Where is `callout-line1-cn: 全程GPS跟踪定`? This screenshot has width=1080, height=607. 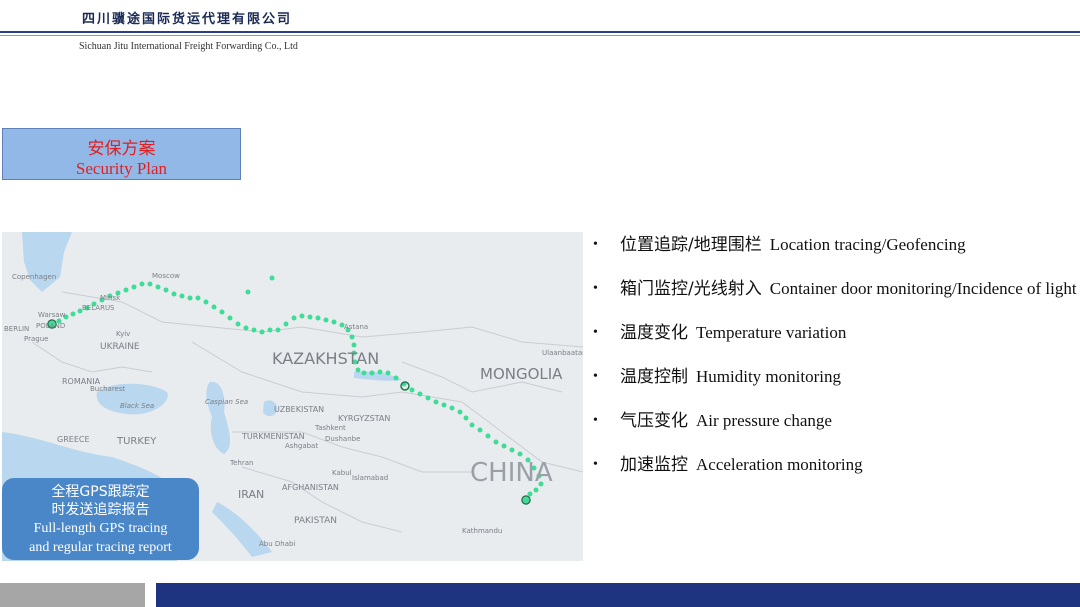 callout-line1-cn: 全程GPS跟踪定 is located at coordinates (100, 492).